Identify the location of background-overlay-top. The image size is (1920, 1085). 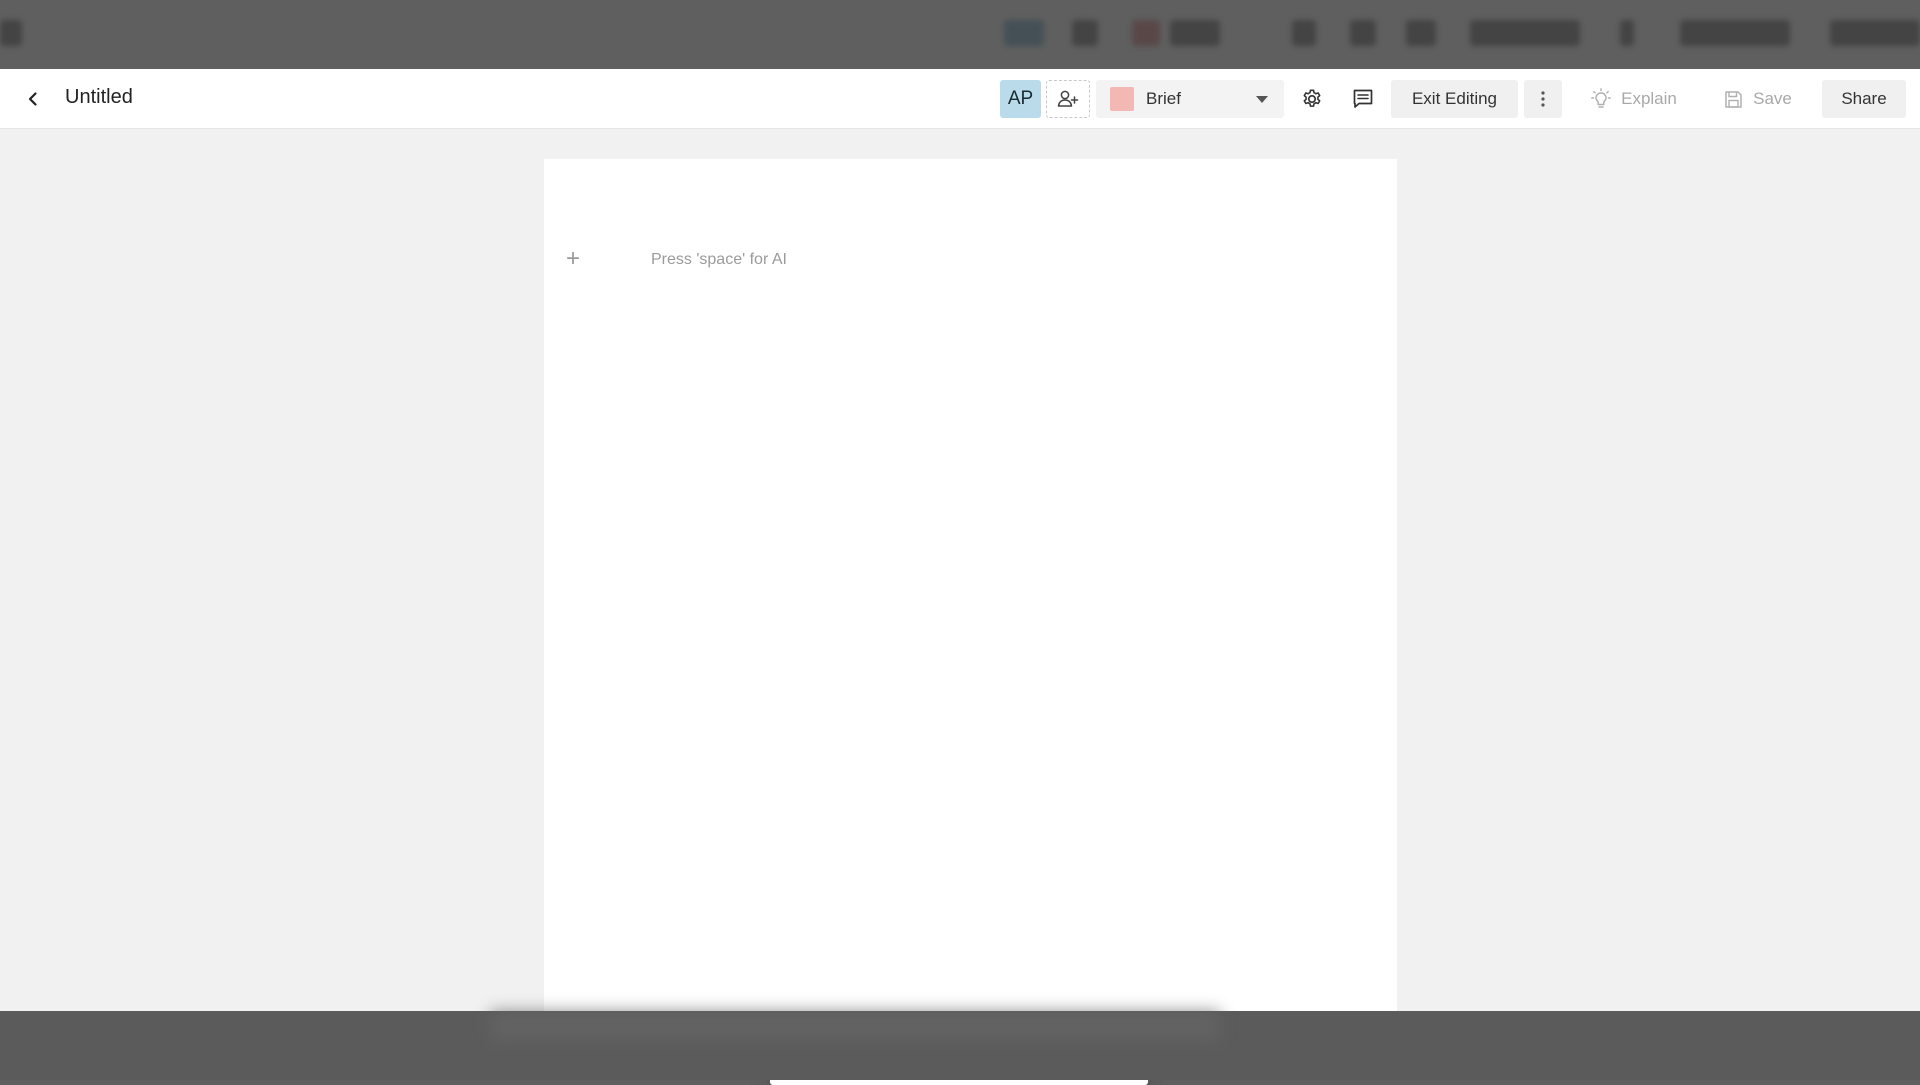
(960, 34).